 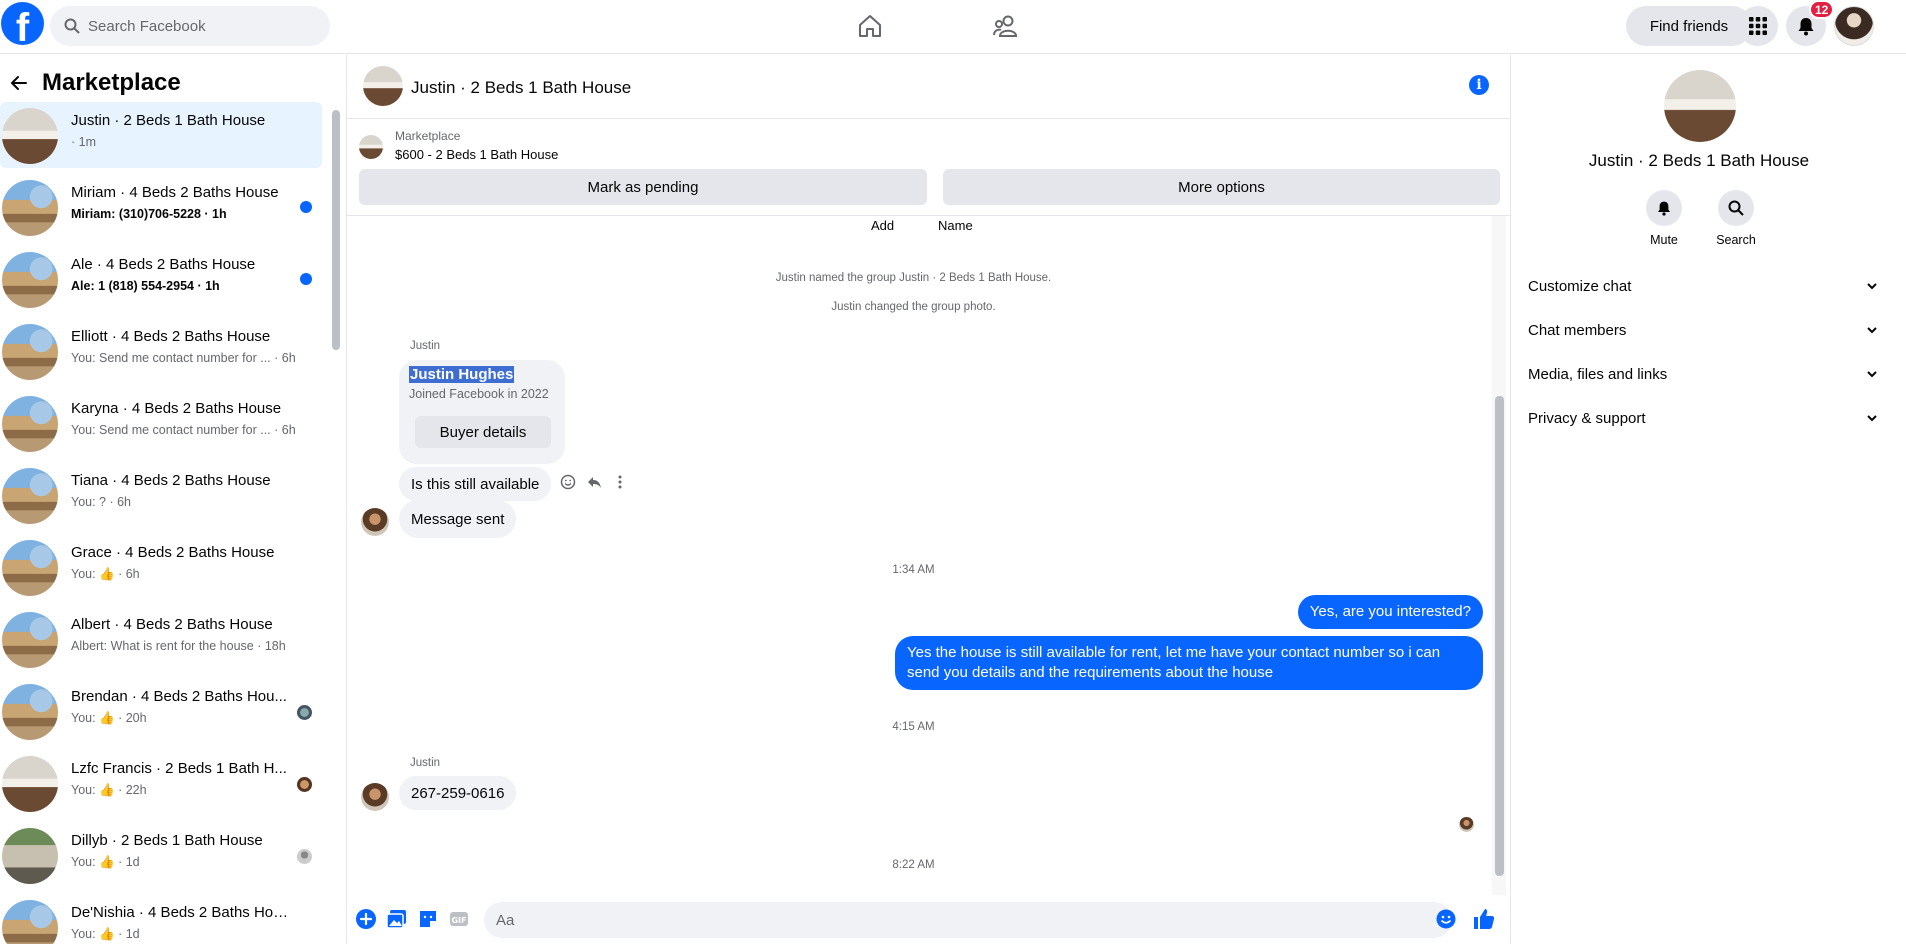 I want to click on message-input, so click(x=946, y=920).